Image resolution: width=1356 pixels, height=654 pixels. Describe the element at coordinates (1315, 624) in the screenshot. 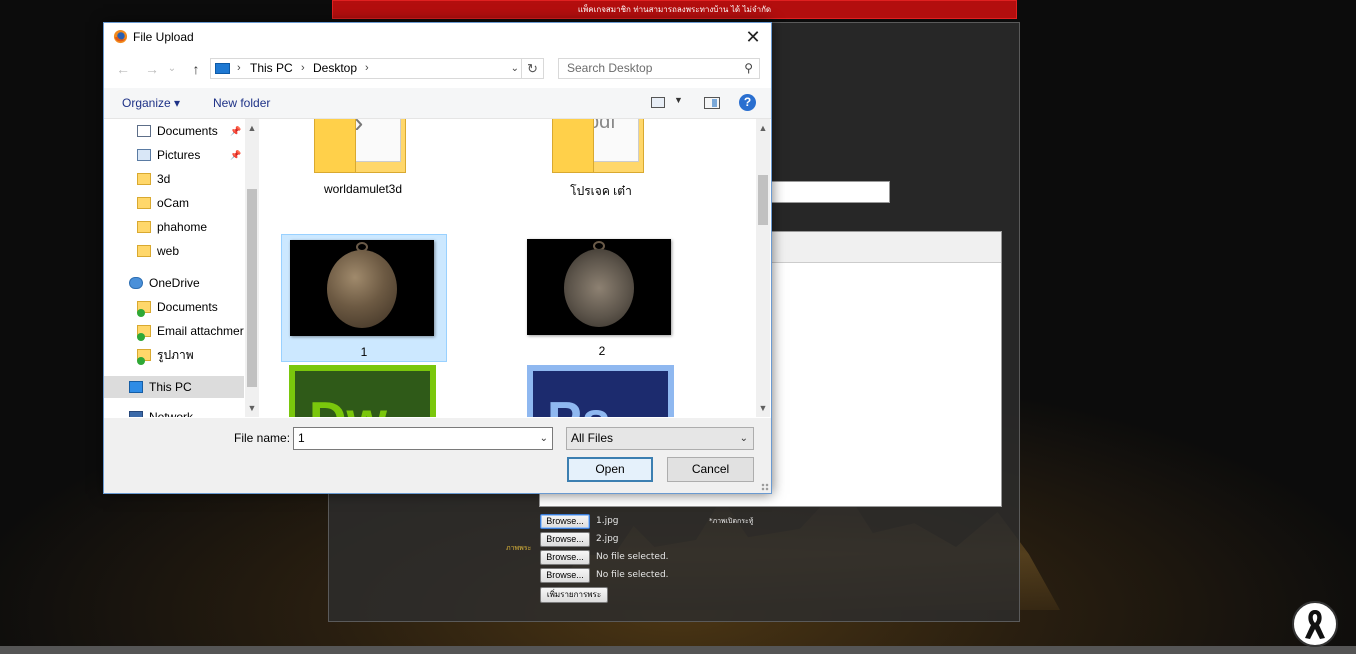

I see `mourning-ribbon-icon` at that location.